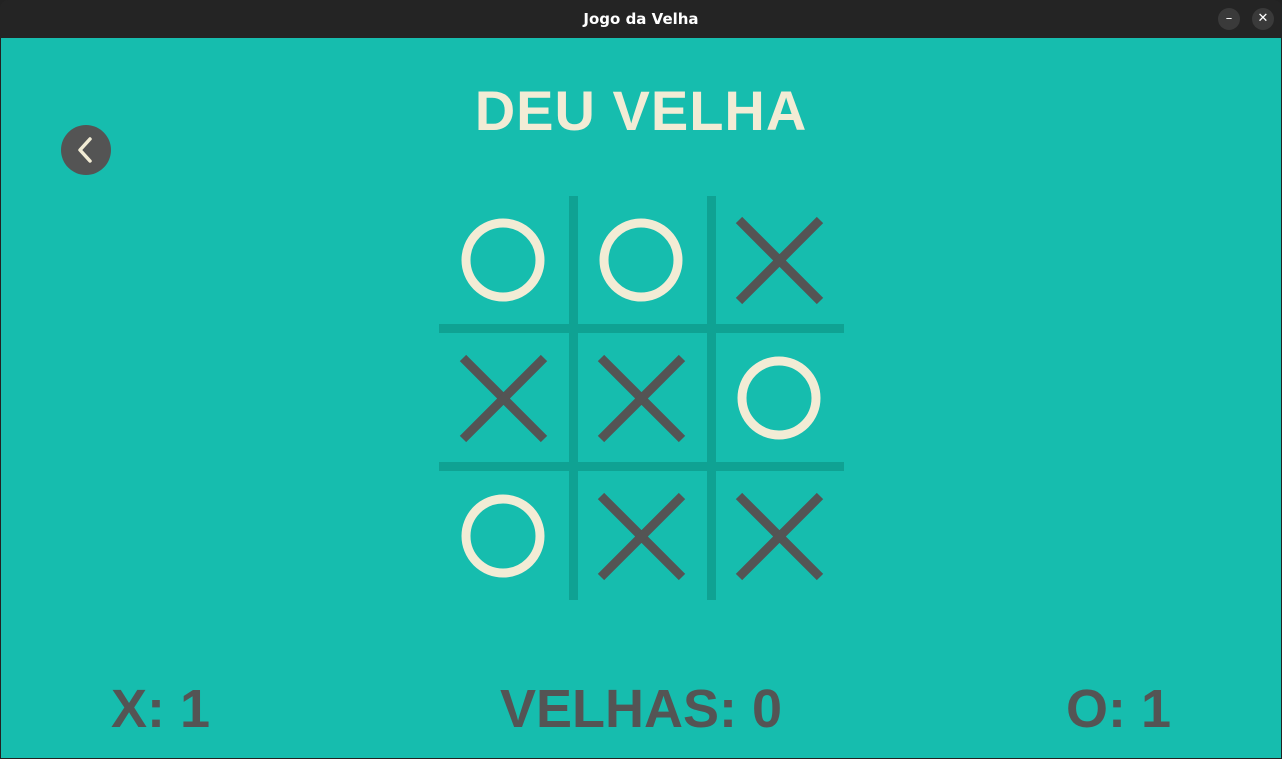 Image resolution: width=1282 pixels, height=759 pixels. I want to click on chevron-left-icon, so click(85, 150).